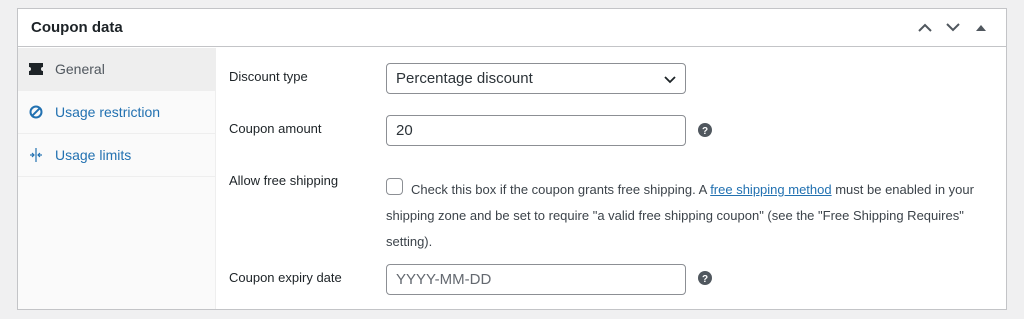 Image resolution: width=1024 pixels, height=319 pixels. I want to click on tab-usage-limits-label: Usage limits, so click(93, 155).